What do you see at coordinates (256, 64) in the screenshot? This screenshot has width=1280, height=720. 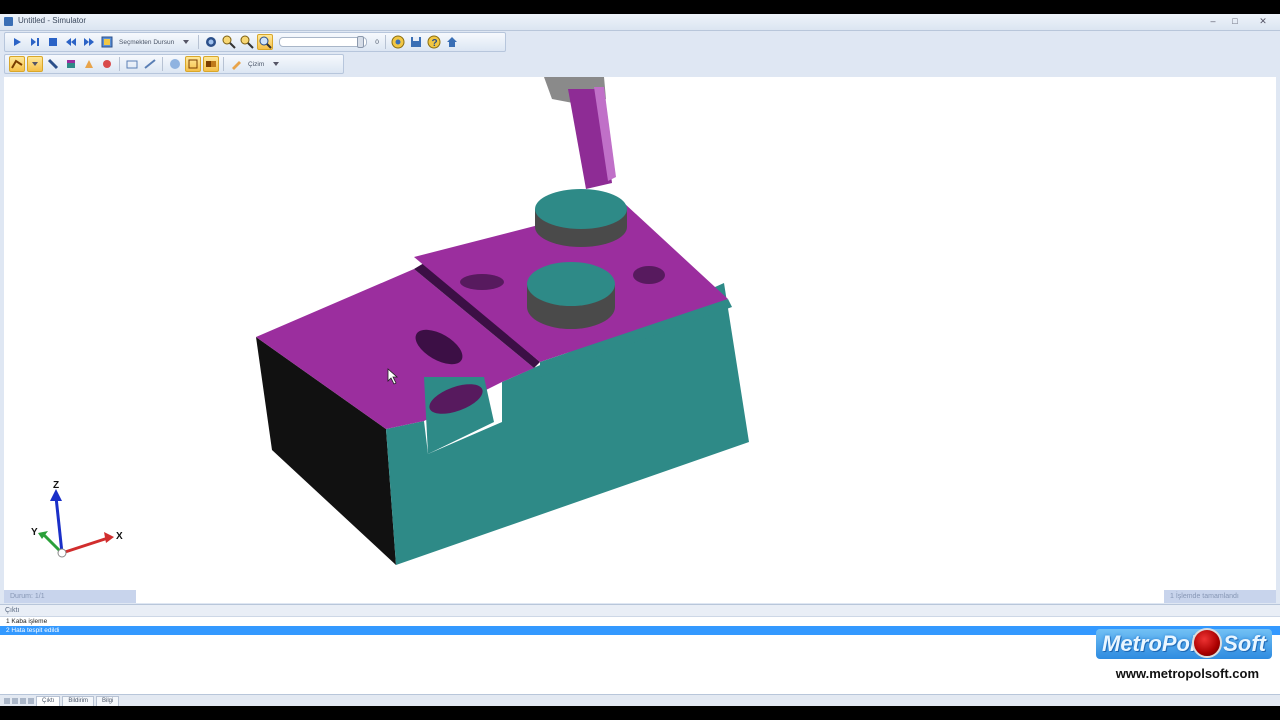 I see `view-combo: Çizim` at bounding box center [256, 64].